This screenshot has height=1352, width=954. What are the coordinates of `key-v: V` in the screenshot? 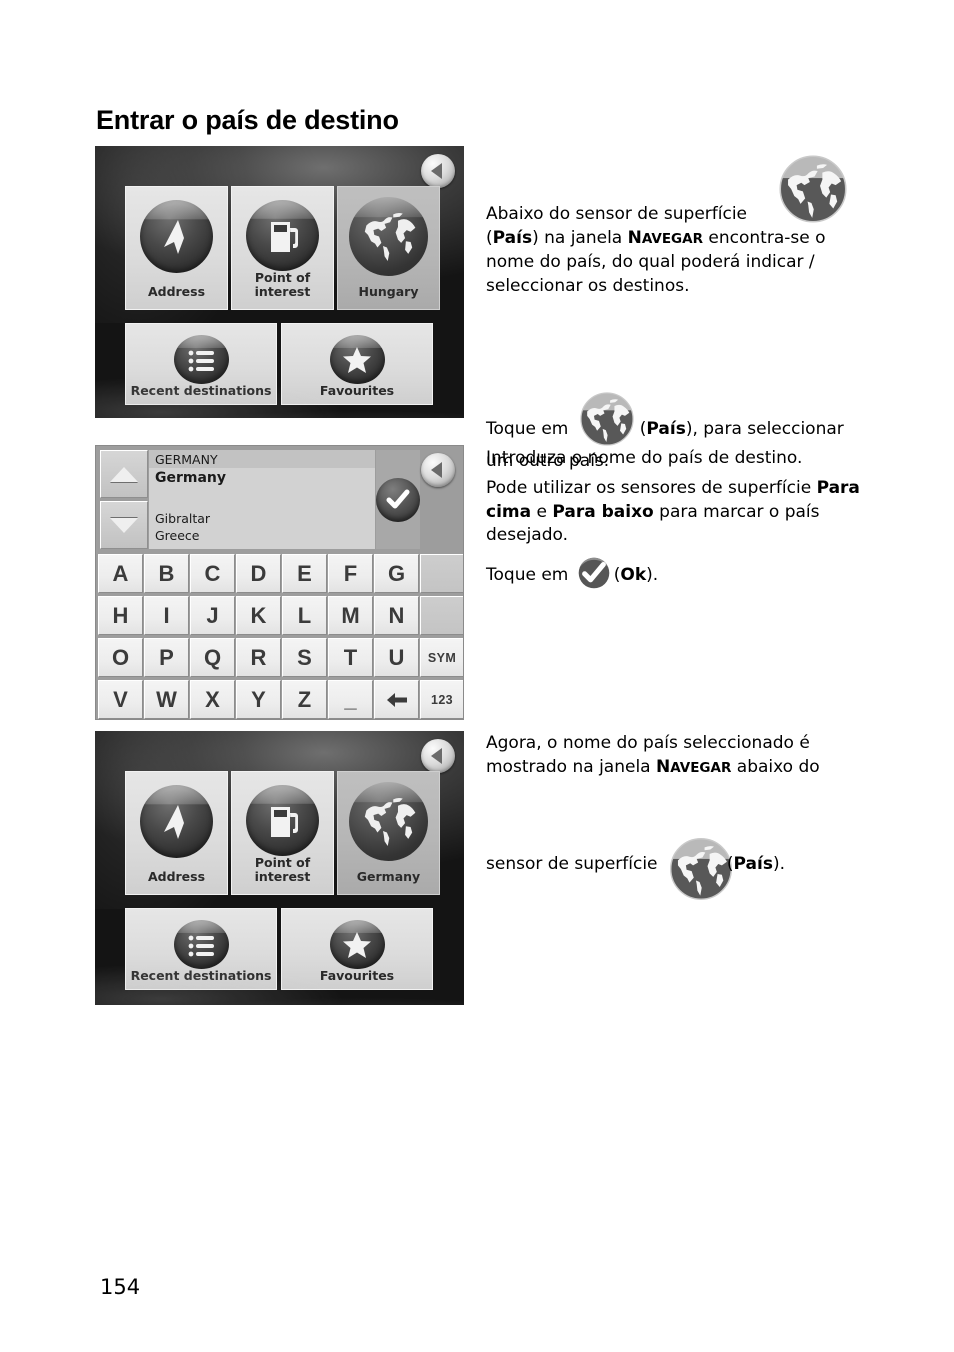 It's located at (120, 699).